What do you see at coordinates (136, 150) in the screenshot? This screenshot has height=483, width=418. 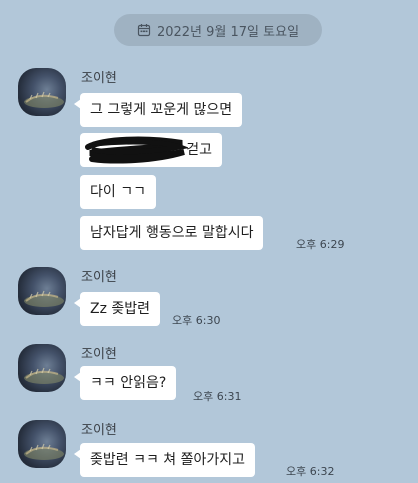 I see `redaction-scribble` at bounding box center [136, 150].